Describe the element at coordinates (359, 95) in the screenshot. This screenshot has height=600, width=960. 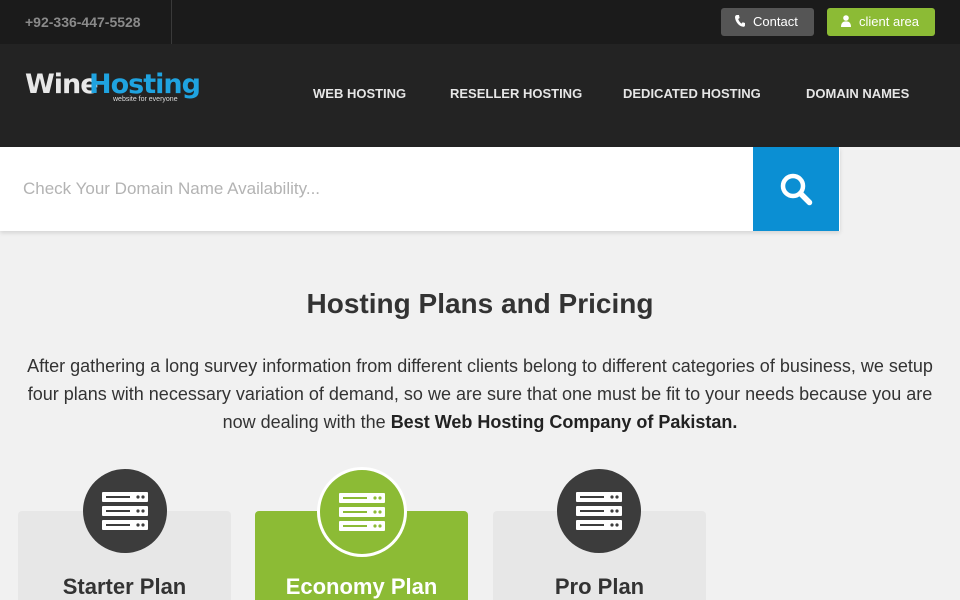
I see `nav-item-web-hosting: WEB HOSTING` at that location.